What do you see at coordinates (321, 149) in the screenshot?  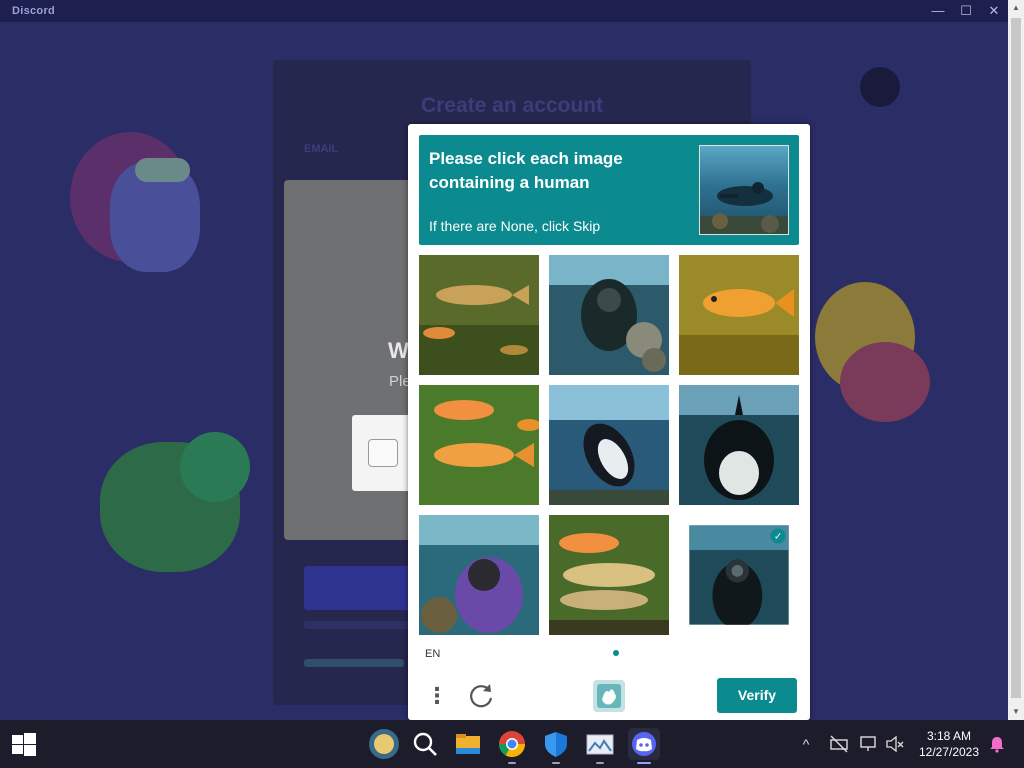 I see `email-label: EMAIL` at bounding box center [321, 149].